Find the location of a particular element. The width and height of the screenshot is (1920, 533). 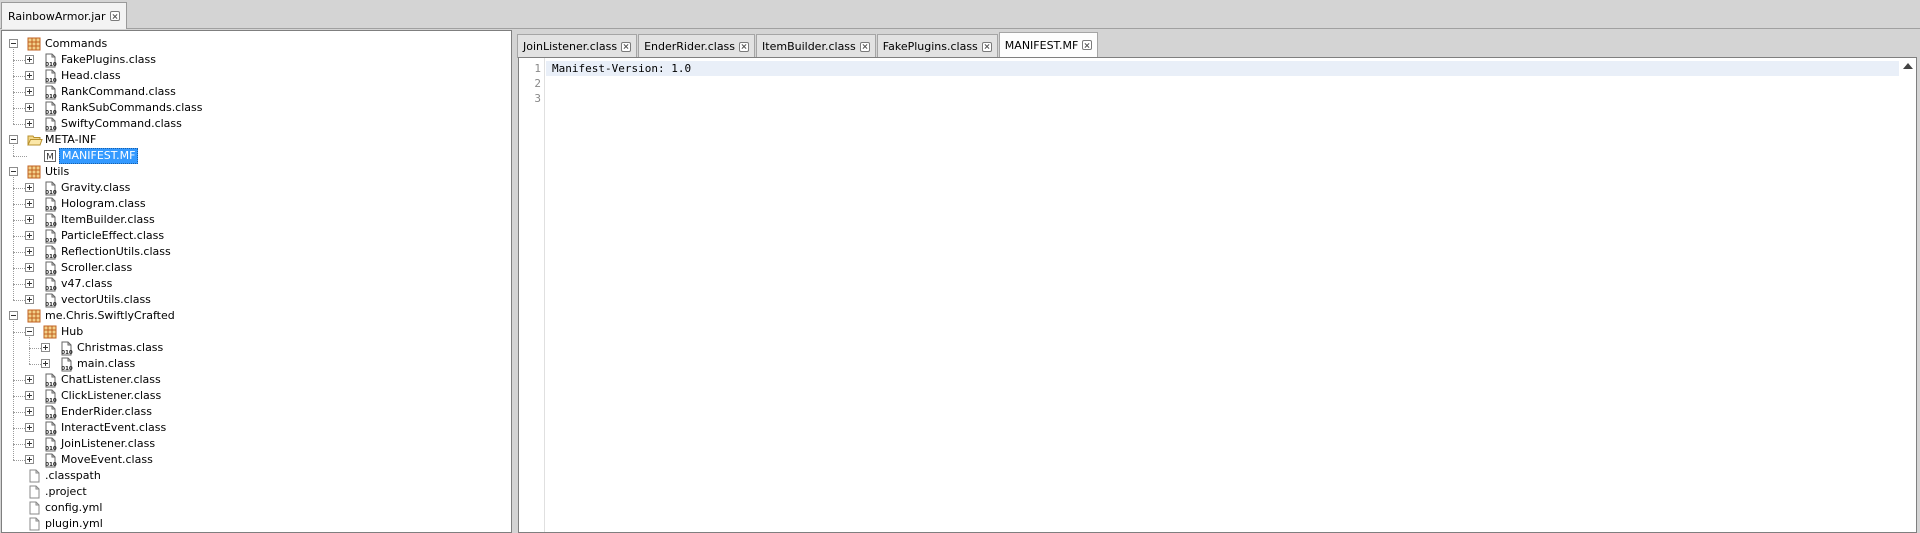

tree-node: 010 EnderRider.class is located at coordinates (256, 412).